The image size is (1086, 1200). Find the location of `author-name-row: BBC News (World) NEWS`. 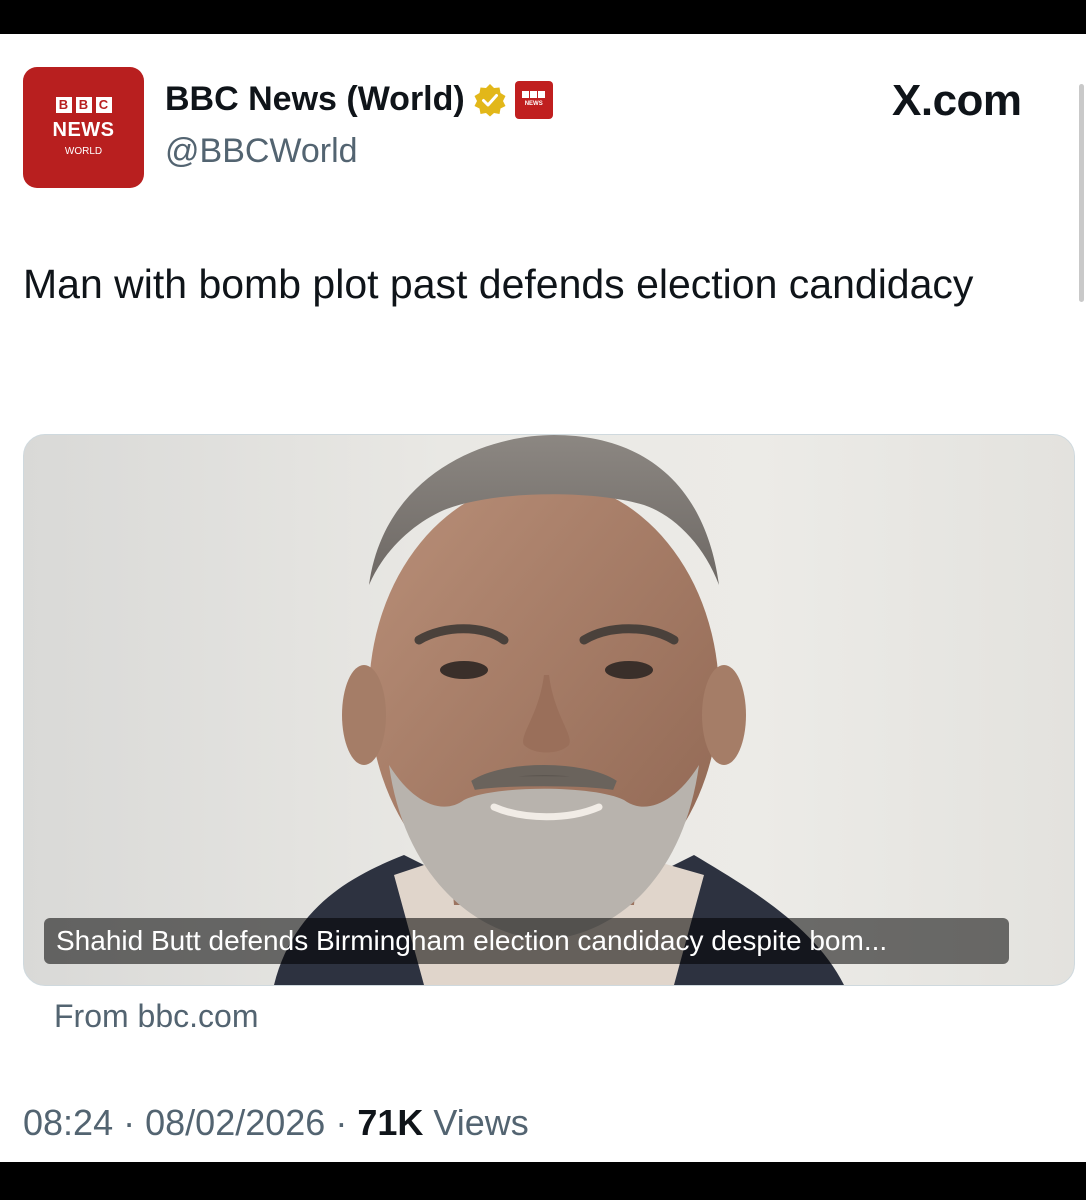

author-name-row: BBC News (World) NEWS is located at coordinates (359, 99).